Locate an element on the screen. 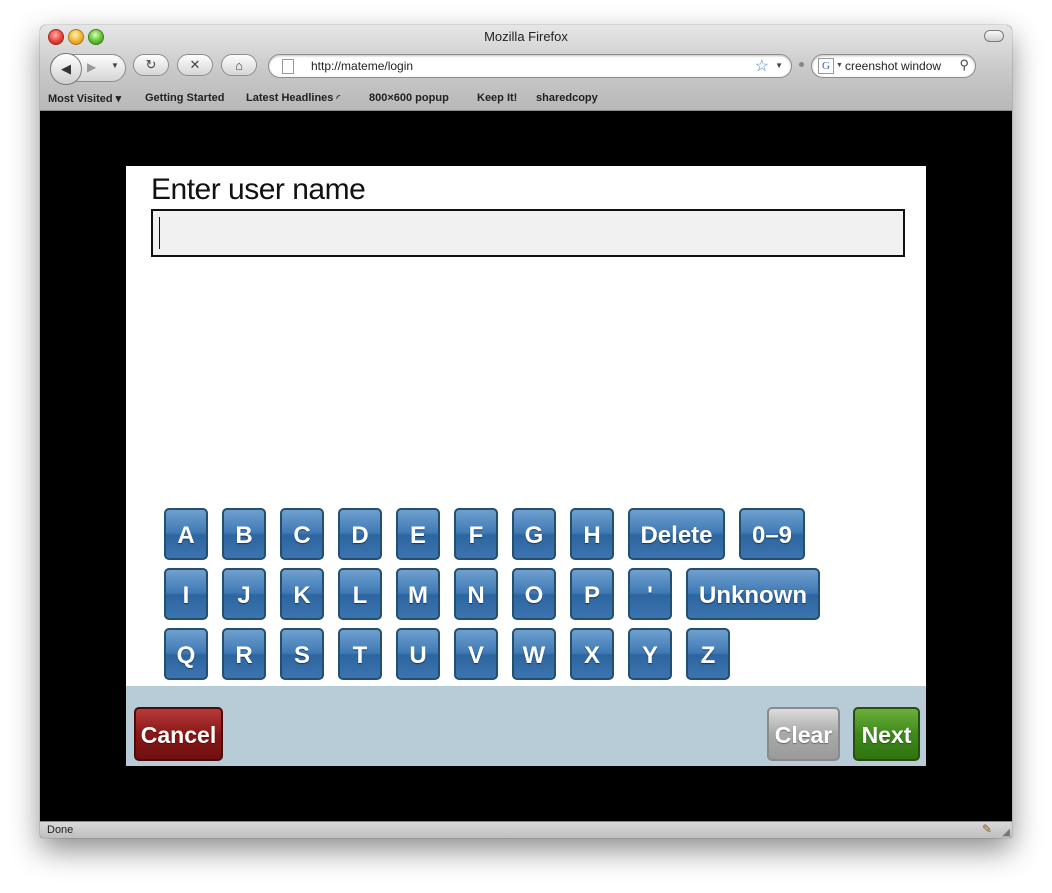  key-o: O is located at coordinates (534, 594).